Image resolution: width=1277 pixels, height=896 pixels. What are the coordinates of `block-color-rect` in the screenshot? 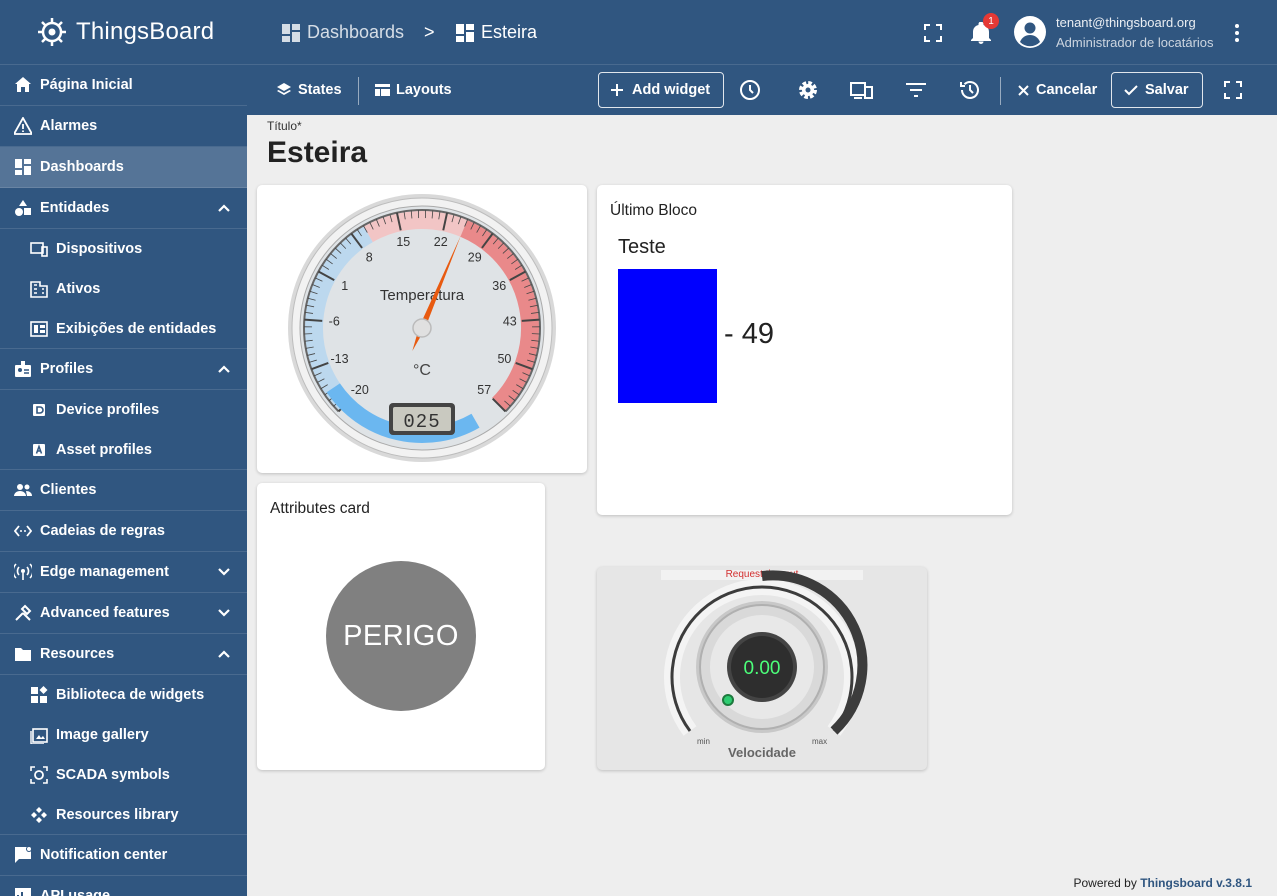 It's located at (667, 336).